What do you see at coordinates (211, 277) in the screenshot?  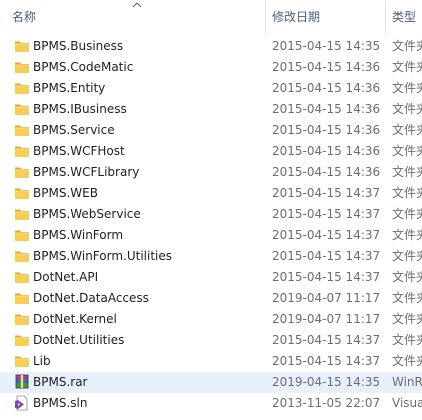 I see `file-row: DotNet.API 2015-04-15 14:37 文件夹` at bounding box center [211, 277].